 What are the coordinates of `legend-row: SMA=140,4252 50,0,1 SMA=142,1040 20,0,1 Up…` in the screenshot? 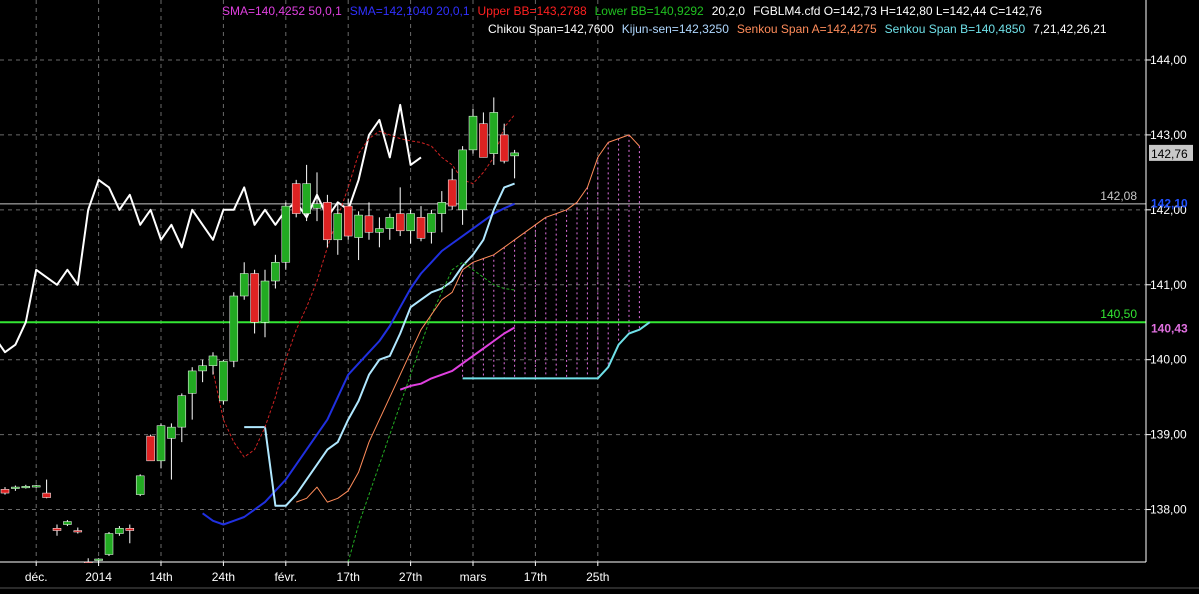 It's located at (636, 11).